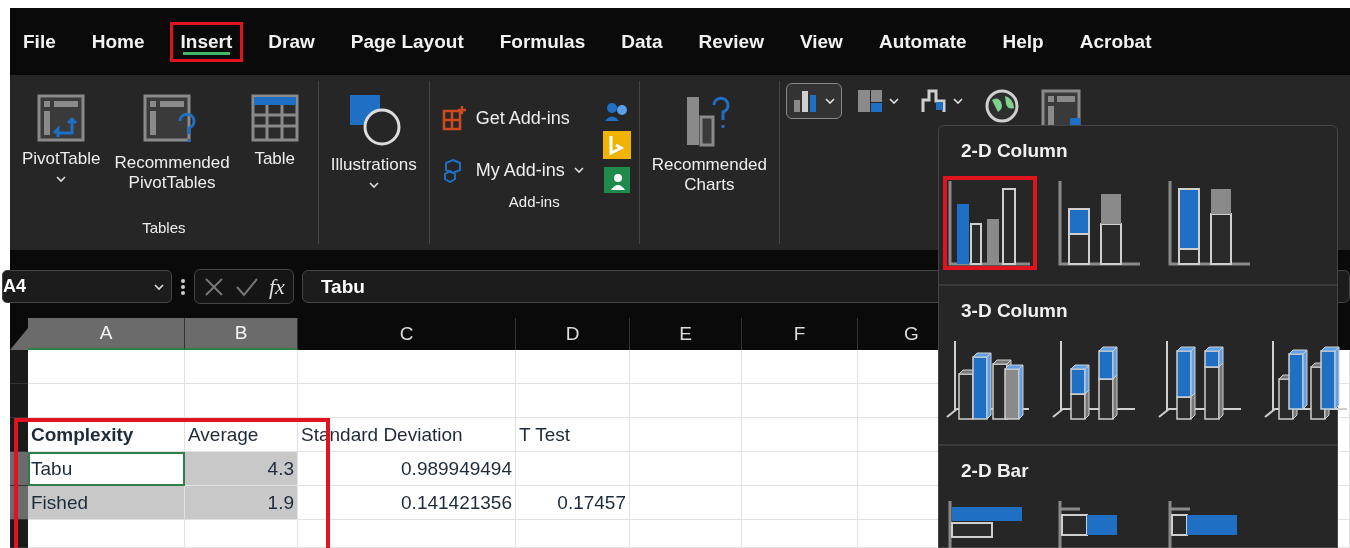  I want to click on insert-function-label: fx, so click(277, 286).